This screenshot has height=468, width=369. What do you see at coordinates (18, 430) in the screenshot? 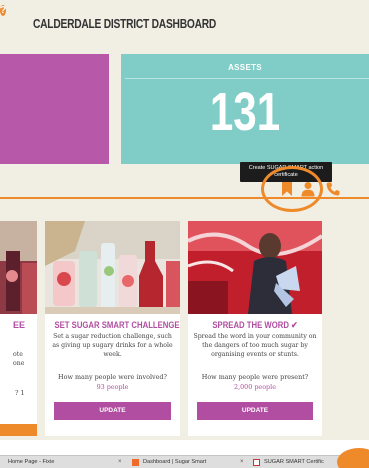
I see `card-update-button` at bounding box center [18, 430].